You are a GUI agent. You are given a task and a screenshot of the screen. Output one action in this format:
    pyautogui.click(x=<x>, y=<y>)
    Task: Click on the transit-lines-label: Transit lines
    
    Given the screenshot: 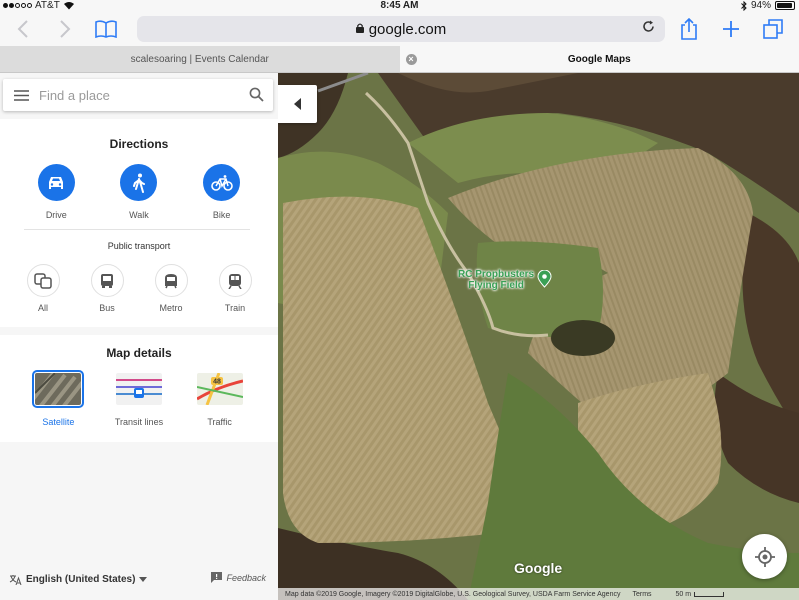 What is the action you would take?
    pyautogui.click(x=139, y=422)
    